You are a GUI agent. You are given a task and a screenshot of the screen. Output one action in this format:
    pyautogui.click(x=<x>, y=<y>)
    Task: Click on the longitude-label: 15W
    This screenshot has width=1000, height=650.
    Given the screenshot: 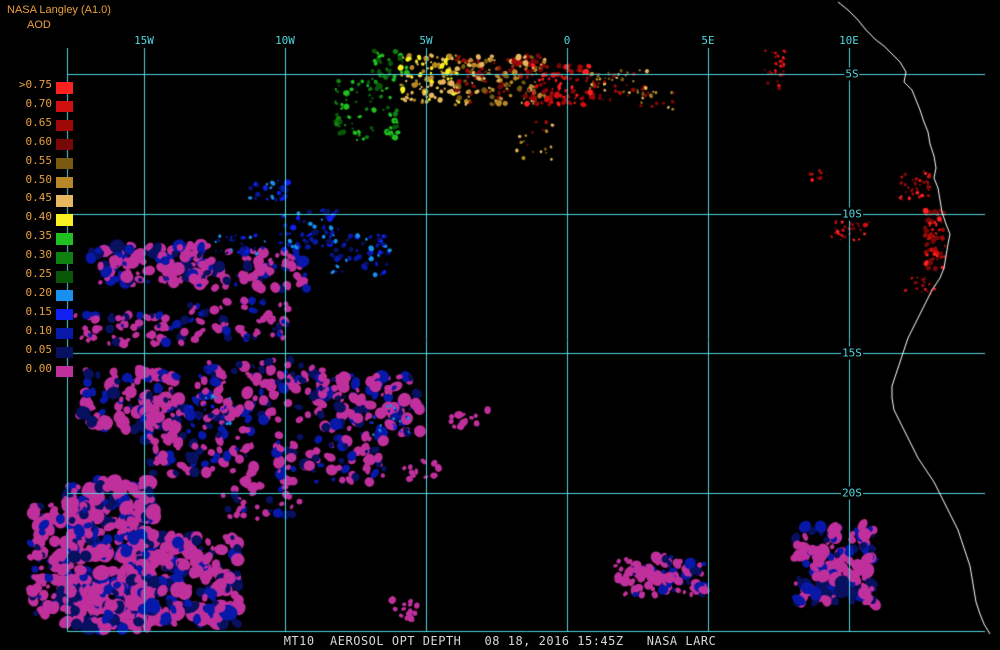 What is the action you would take?
    pyautogui.click(x=144, y=40)
    